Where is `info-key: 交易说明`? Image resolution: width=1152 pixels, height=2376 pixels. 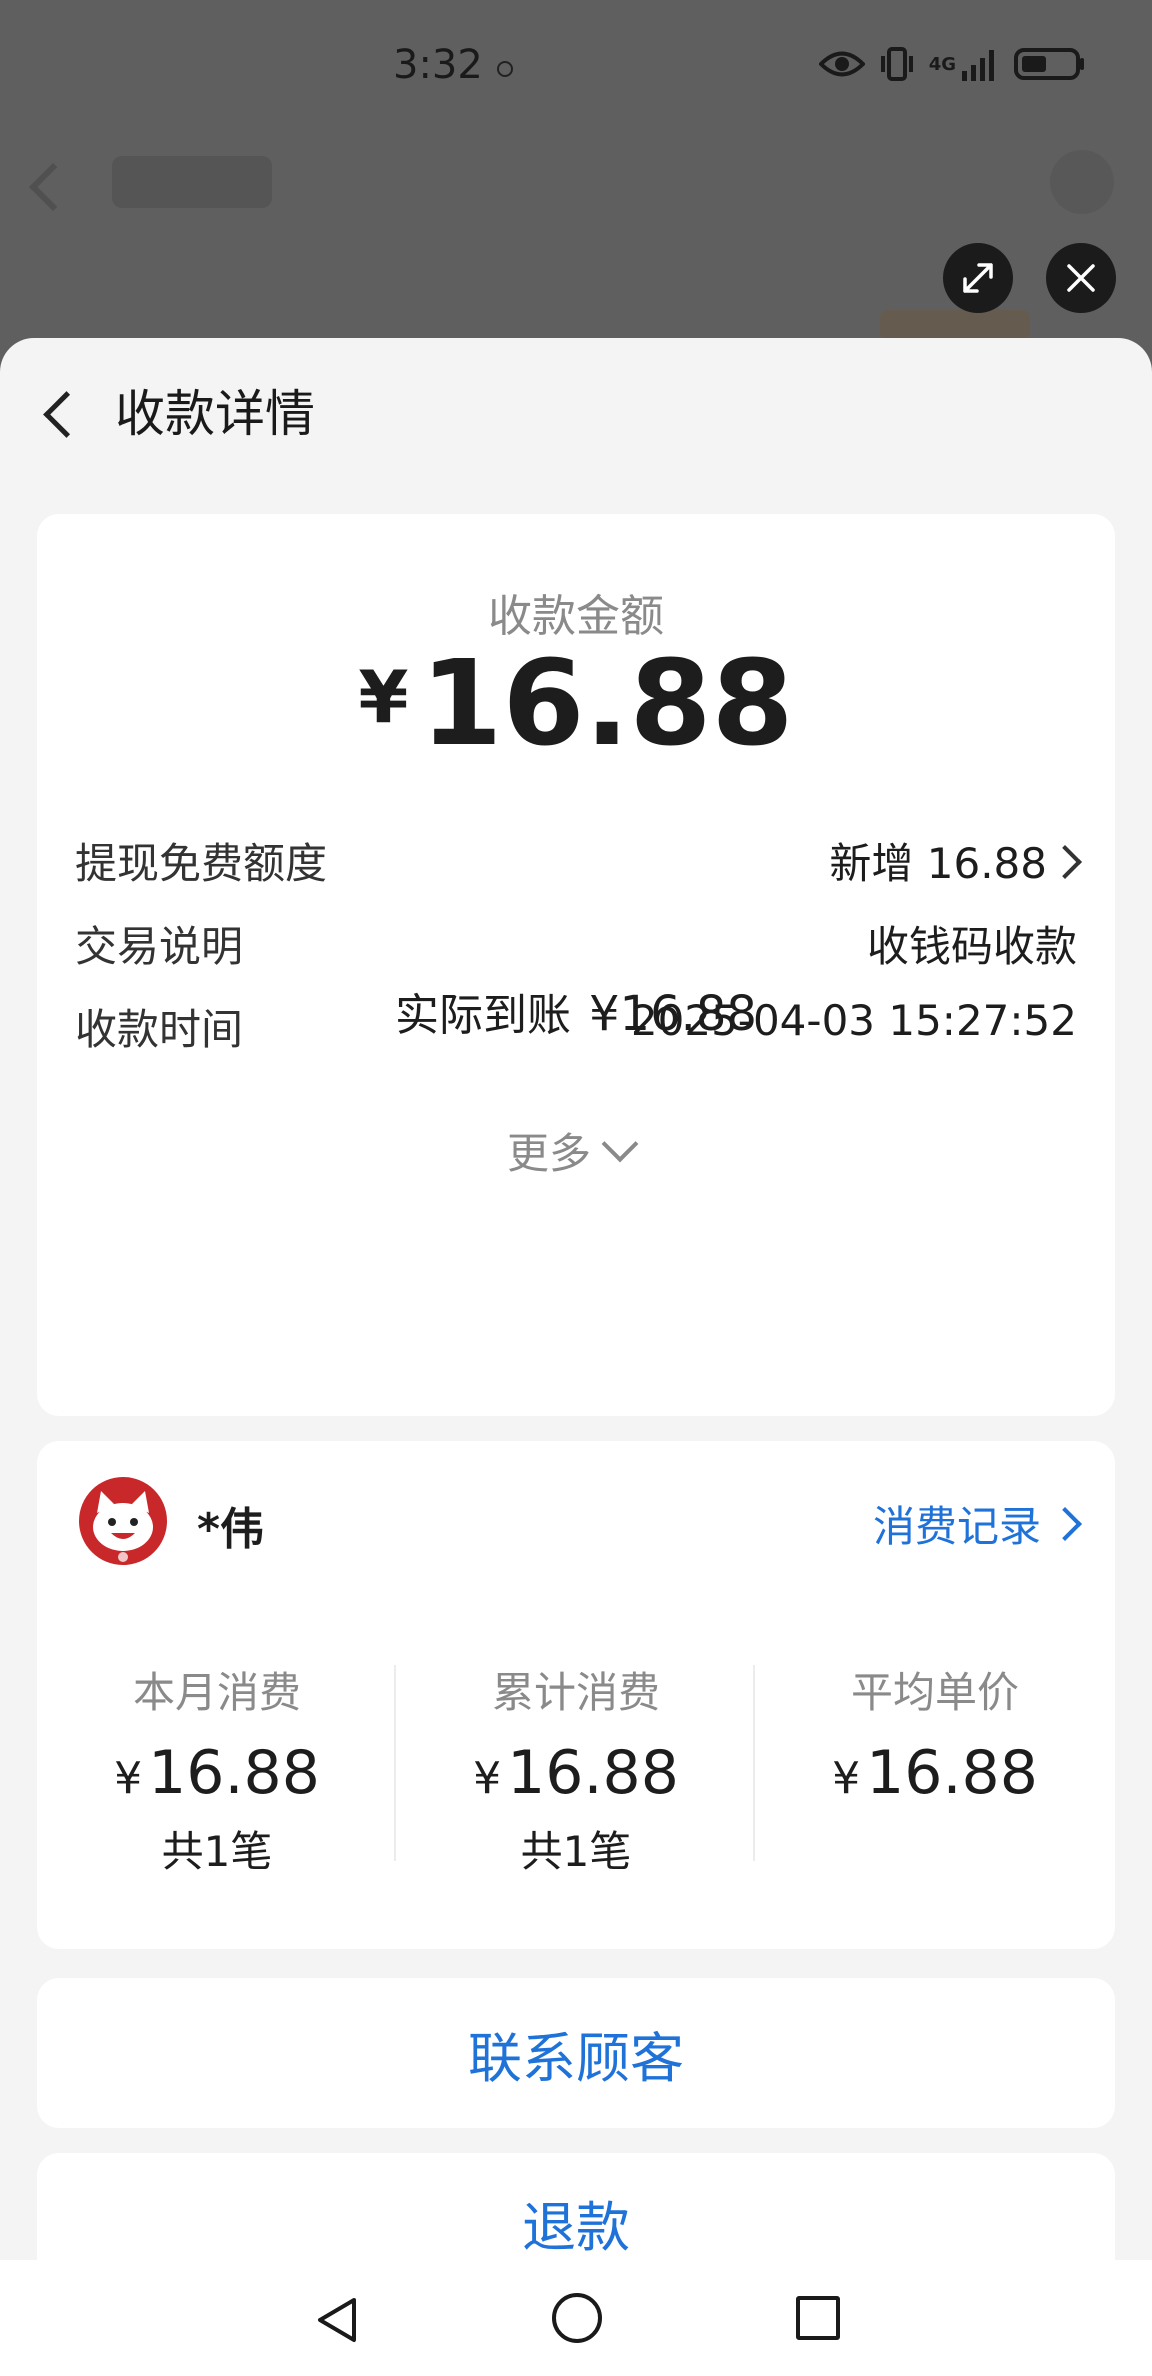 info-key: 交易说明 is located at coordinates (159, 946).